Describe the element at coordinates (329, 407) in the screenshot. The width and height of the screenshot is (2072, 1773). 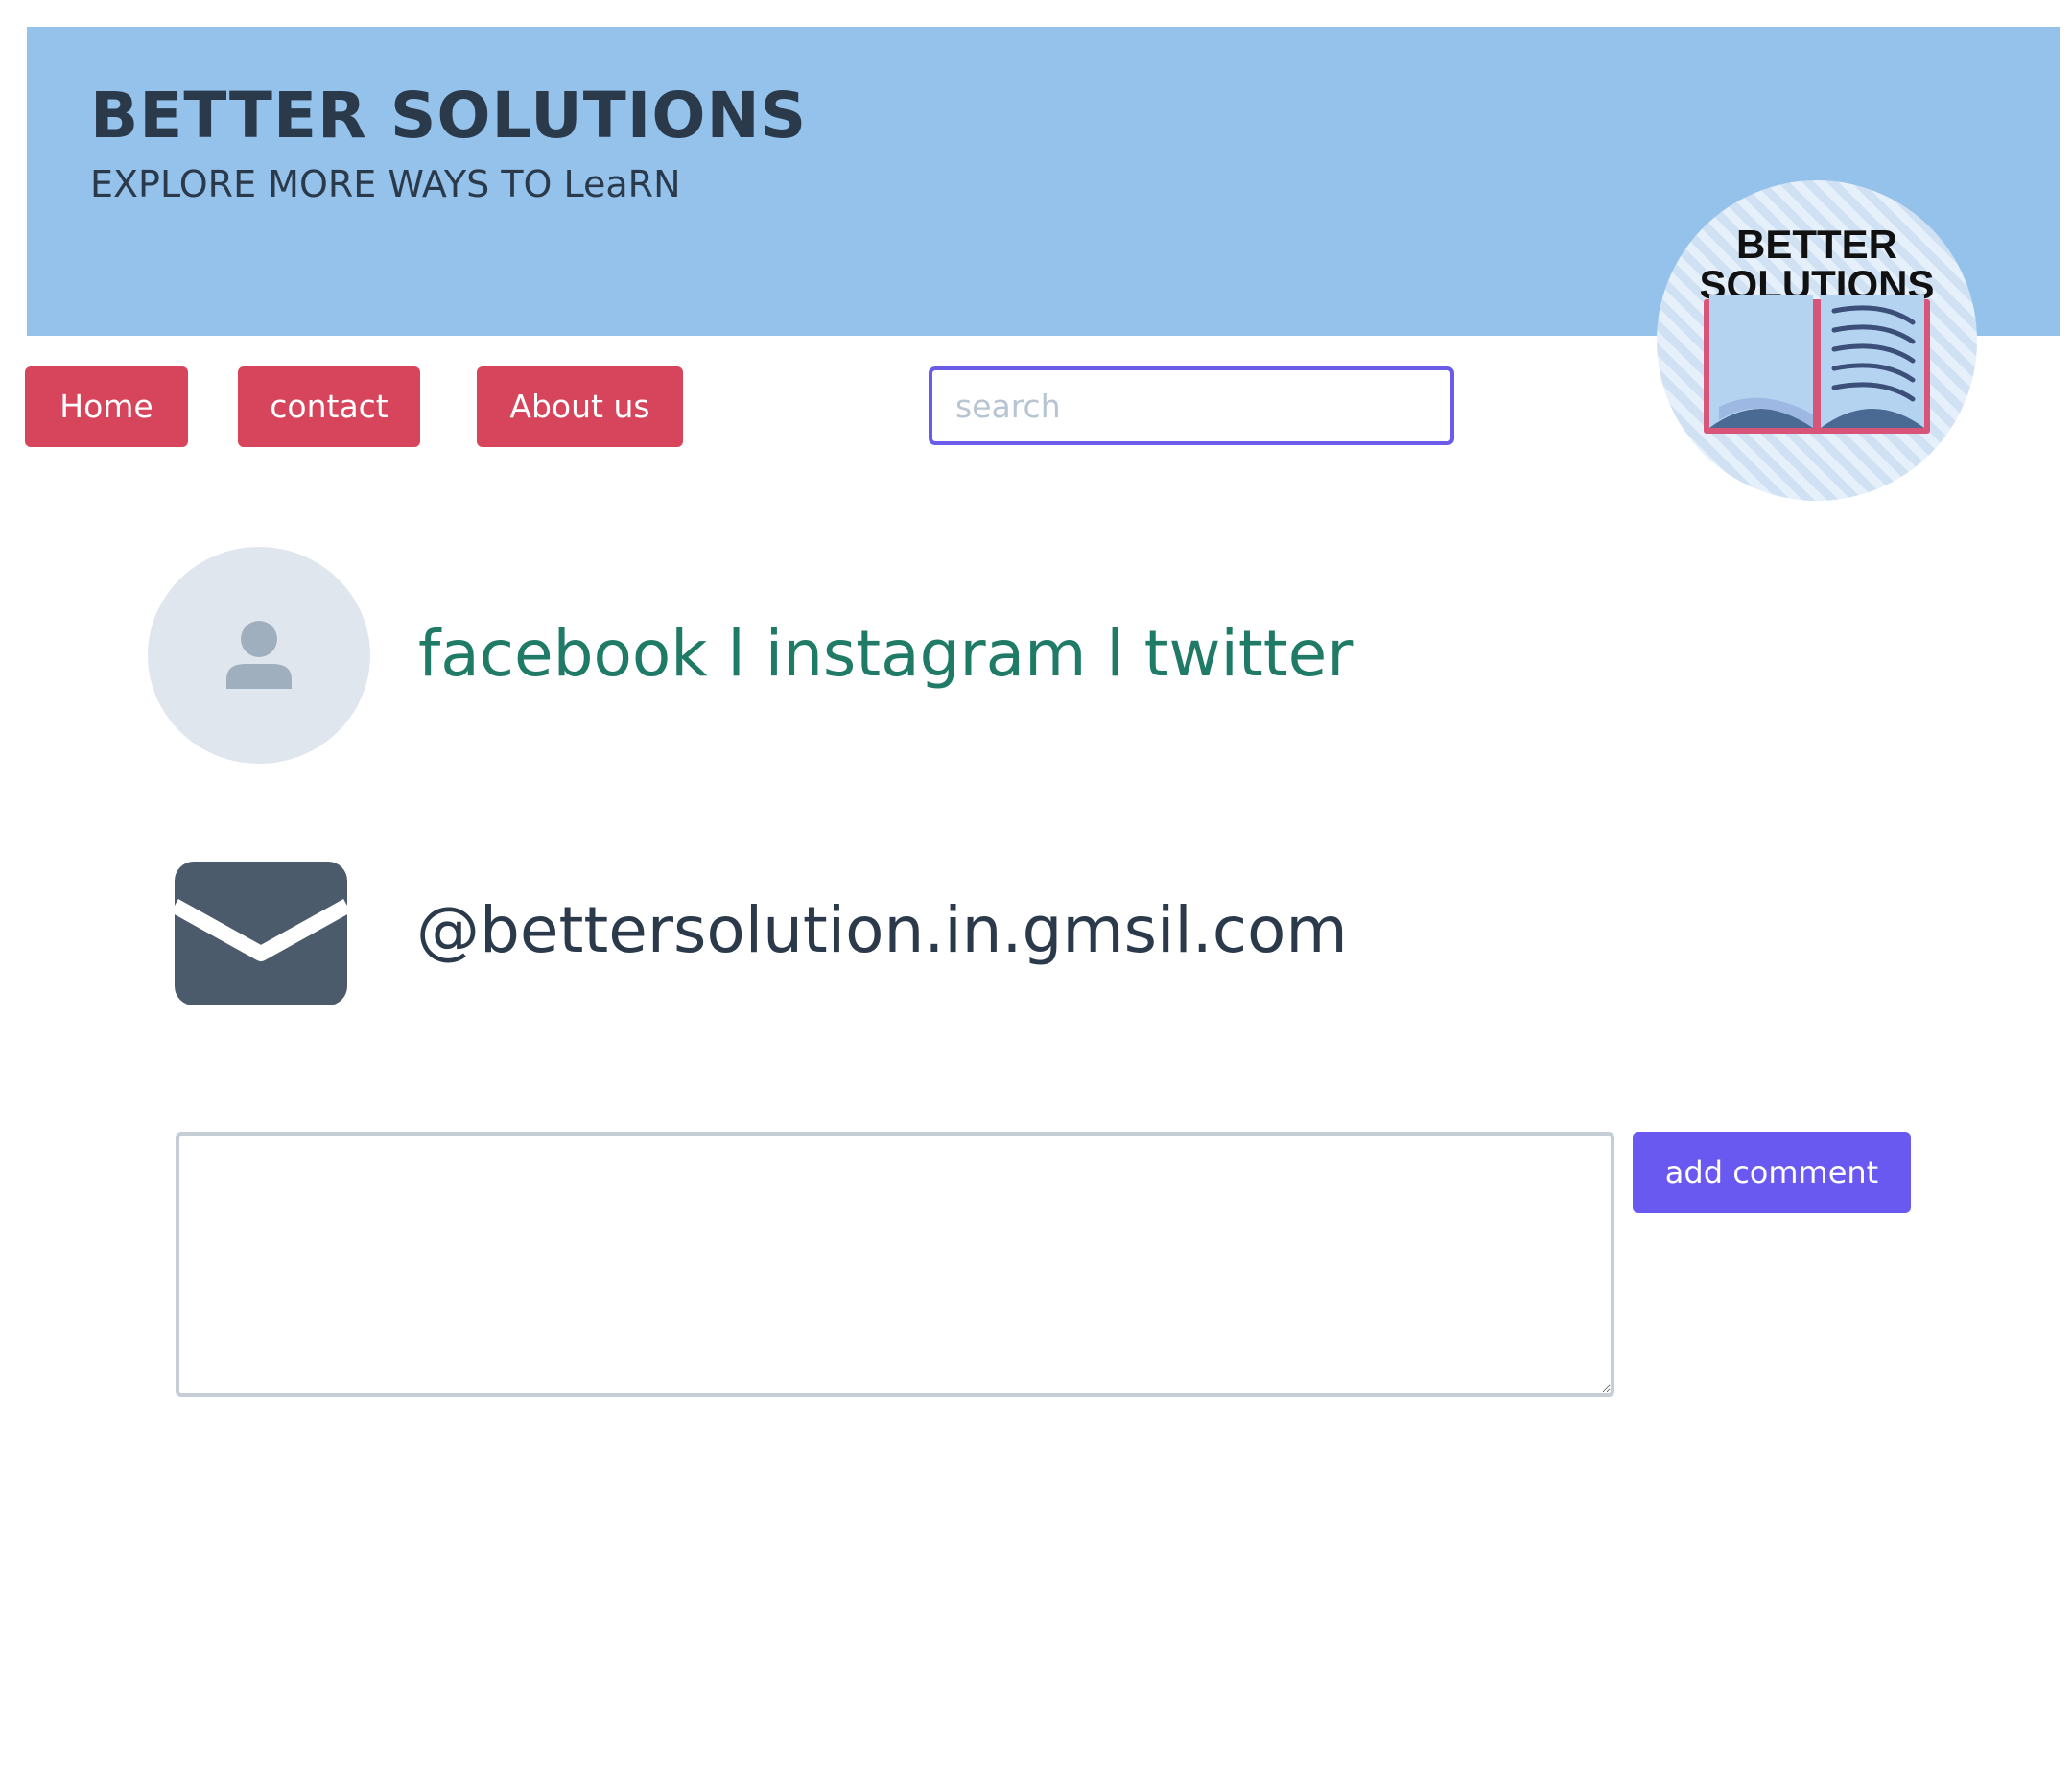
I see `nav-contact-button: contact` at that location.